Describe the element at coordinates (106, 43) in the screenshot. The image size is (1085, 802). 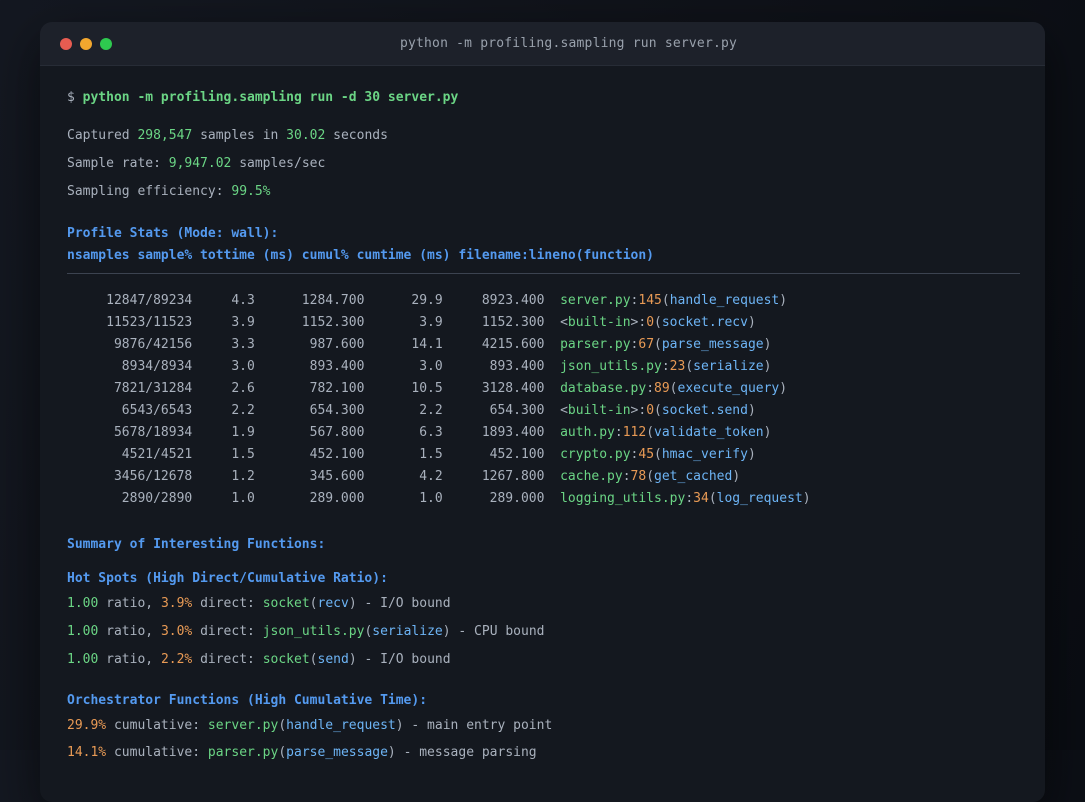
I see `maximize-button` at that location.